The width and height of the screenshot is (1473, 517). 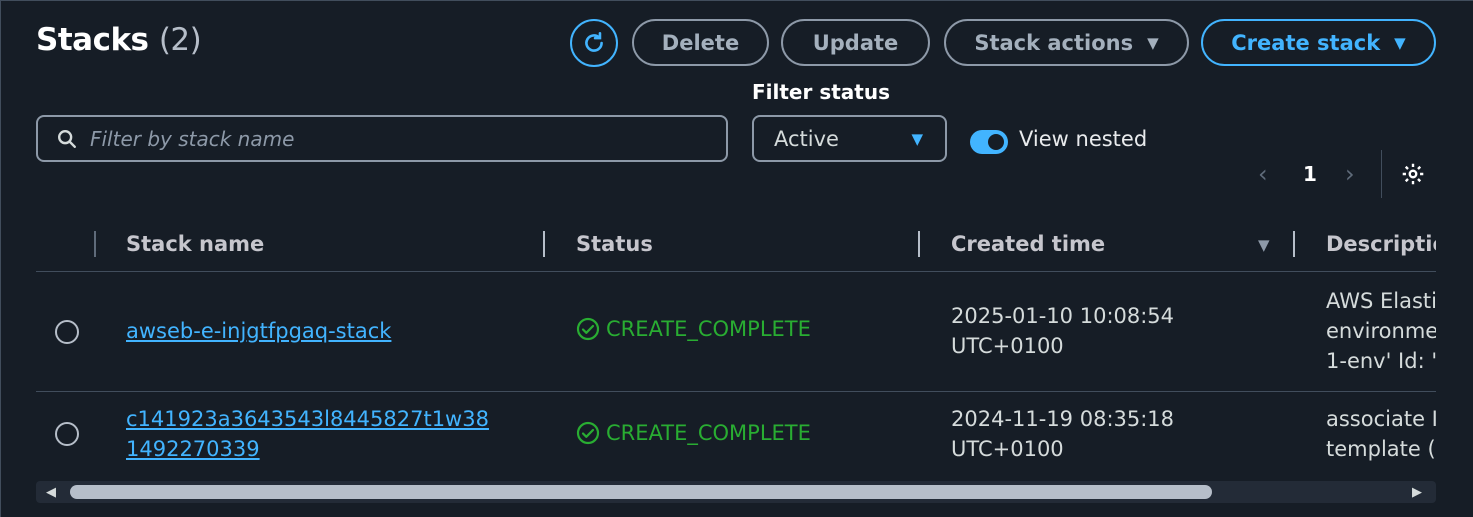 I want to click on stack-actions-button: Stack actions ▼, so click(x=1066, y=42).